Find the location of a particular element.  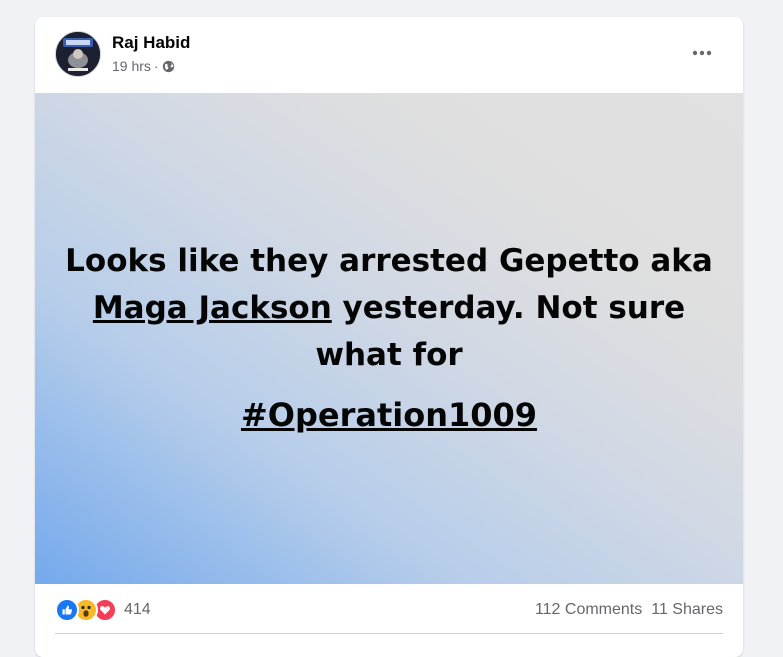

post-text-line-1: Looks like they arrested Gepetto aka is located at coordinates (389, 261).